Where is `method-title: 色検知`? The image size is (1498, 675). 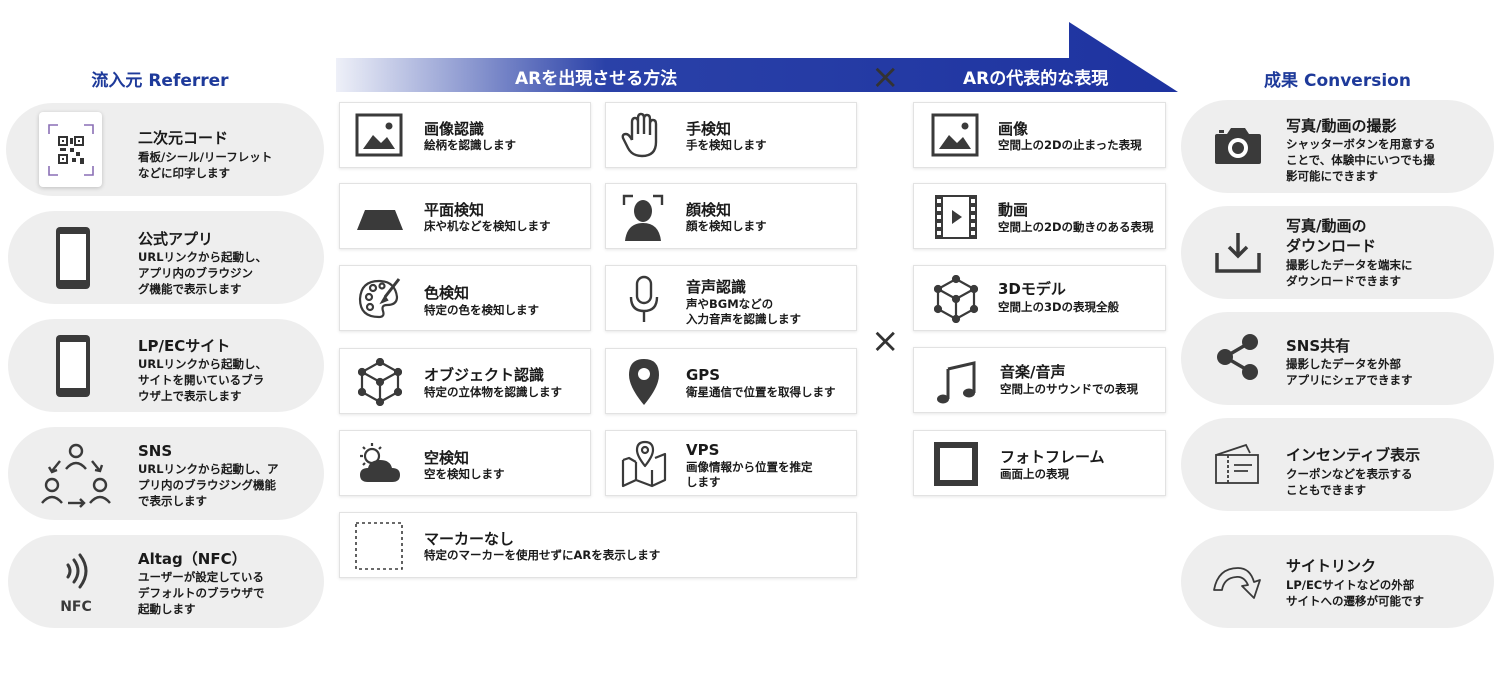 method-title: 色検知 is located at coordinates (447, 293).